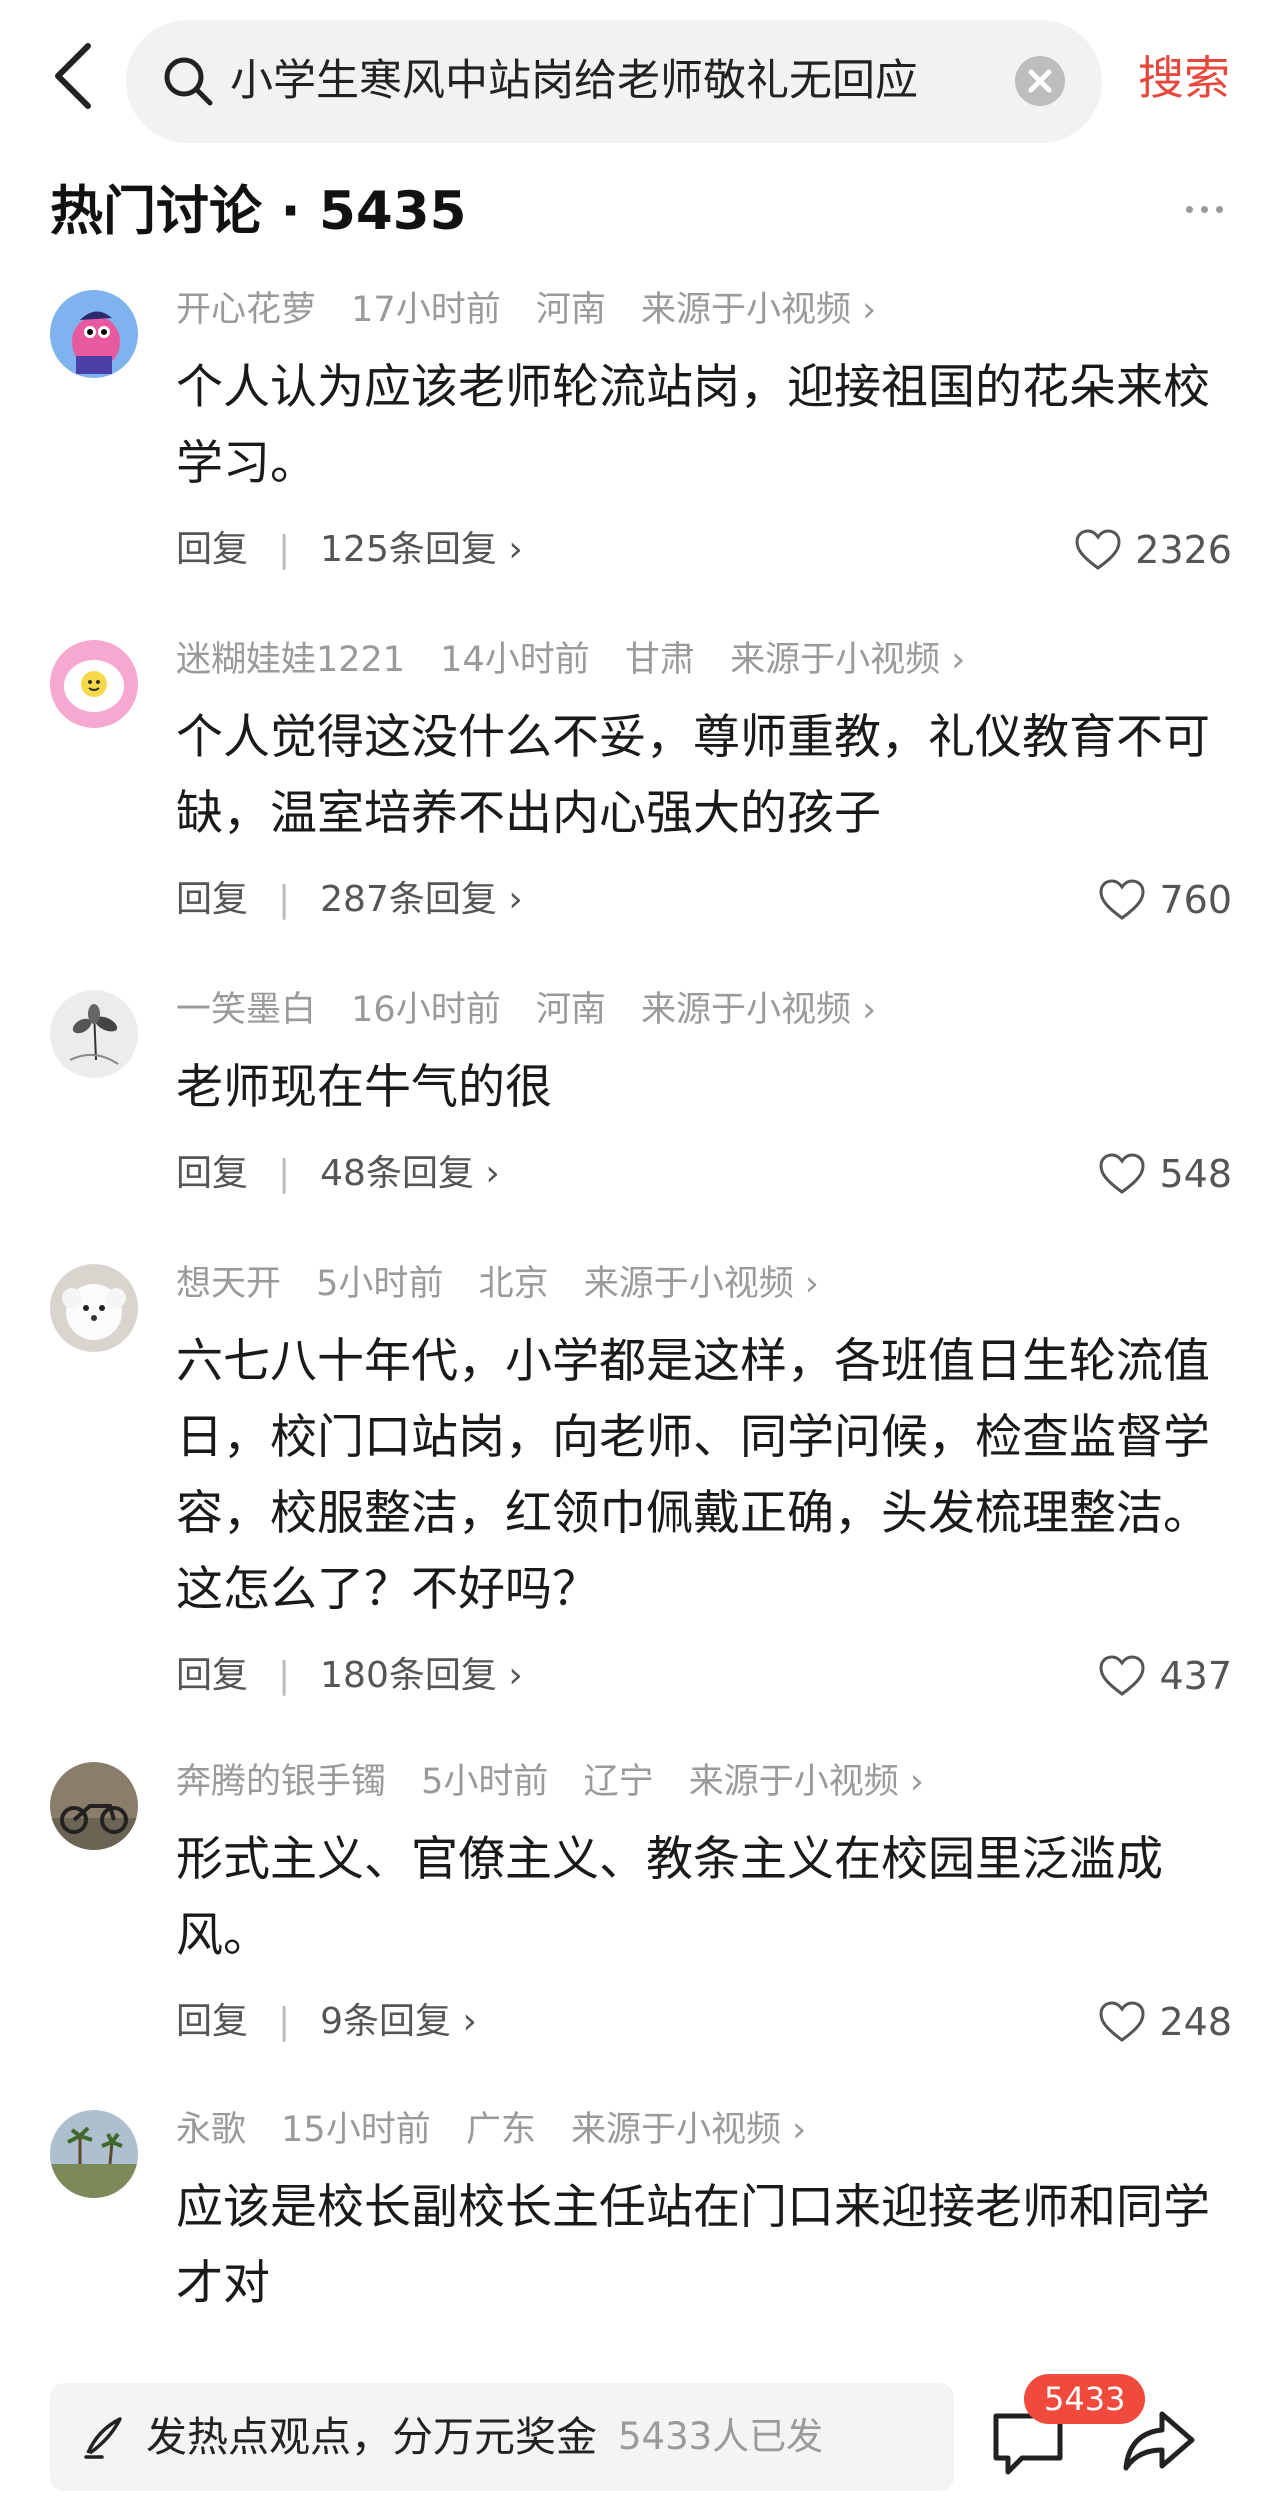  Describe the element at coordinates (246, 310) in the screenshot. I see `username: 开心花萝` at that location.